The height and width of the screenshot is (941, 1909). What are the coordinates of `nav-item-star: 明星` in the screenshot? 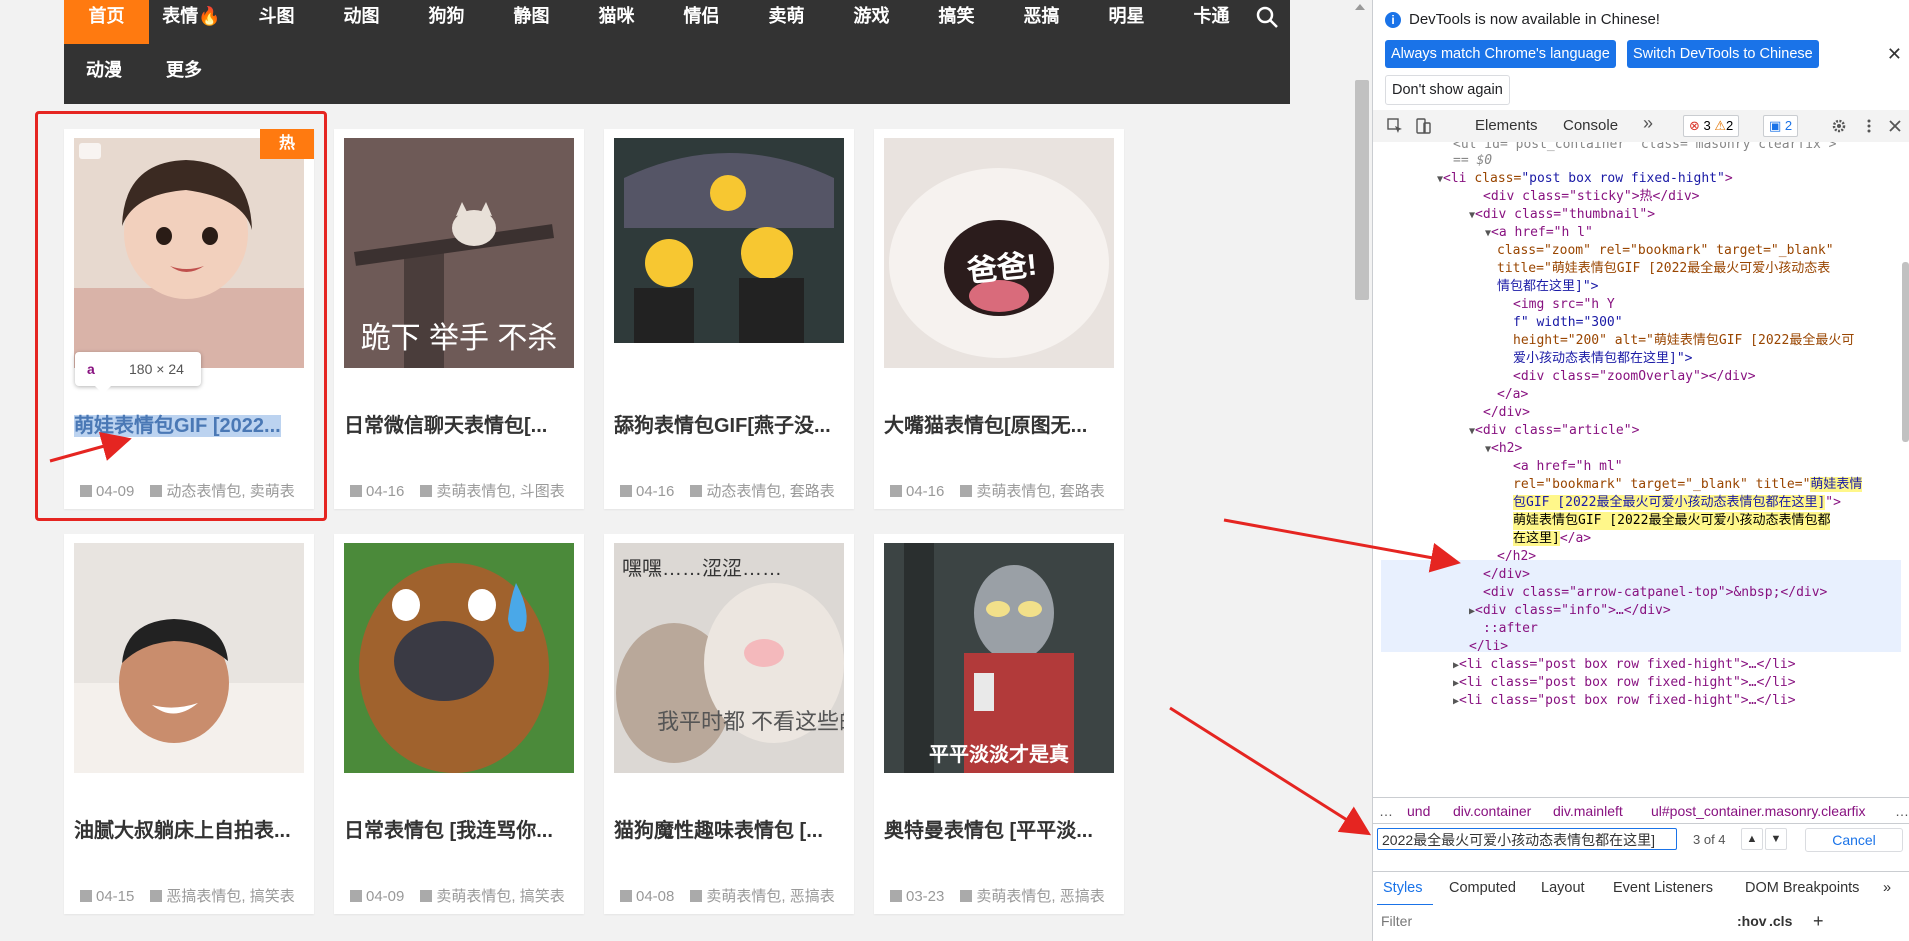 It's located at (1126, 22).